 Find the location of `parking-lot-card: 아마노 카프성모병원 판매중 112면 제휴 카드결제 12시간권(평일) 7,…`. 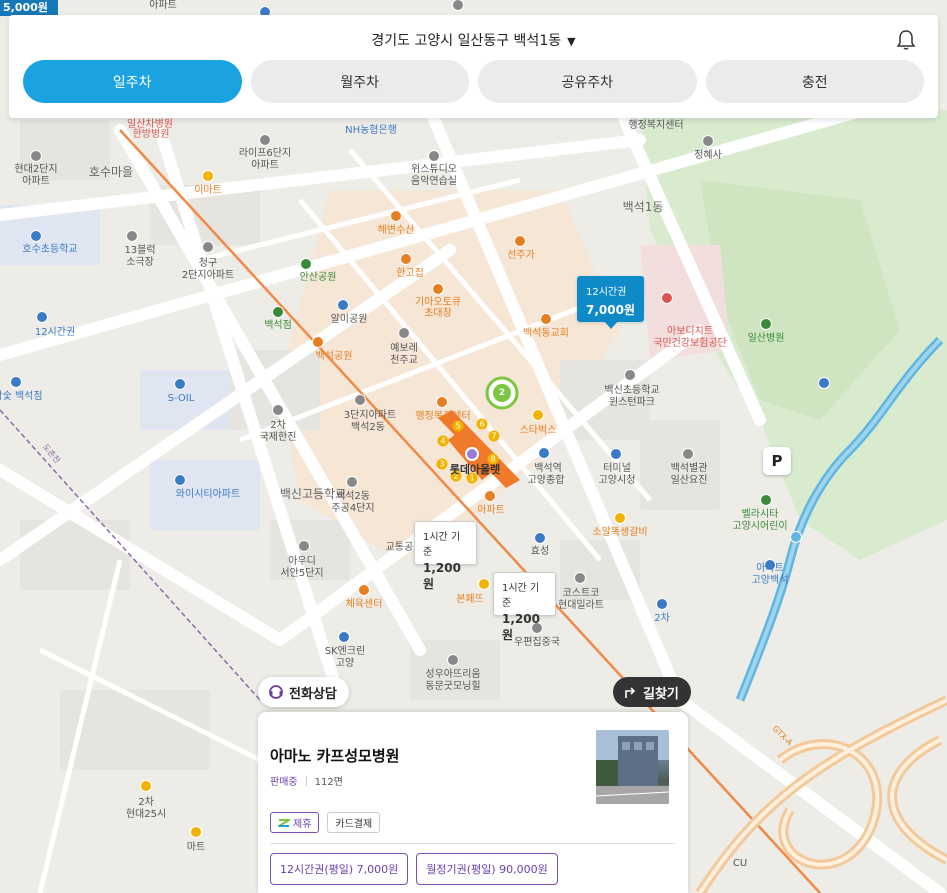

parking-lot-card: 아마노 카프성모병원 판매중 112면 제휴 카드결제 12시간권(평일) 7,… is located at coordinates (473, 802).